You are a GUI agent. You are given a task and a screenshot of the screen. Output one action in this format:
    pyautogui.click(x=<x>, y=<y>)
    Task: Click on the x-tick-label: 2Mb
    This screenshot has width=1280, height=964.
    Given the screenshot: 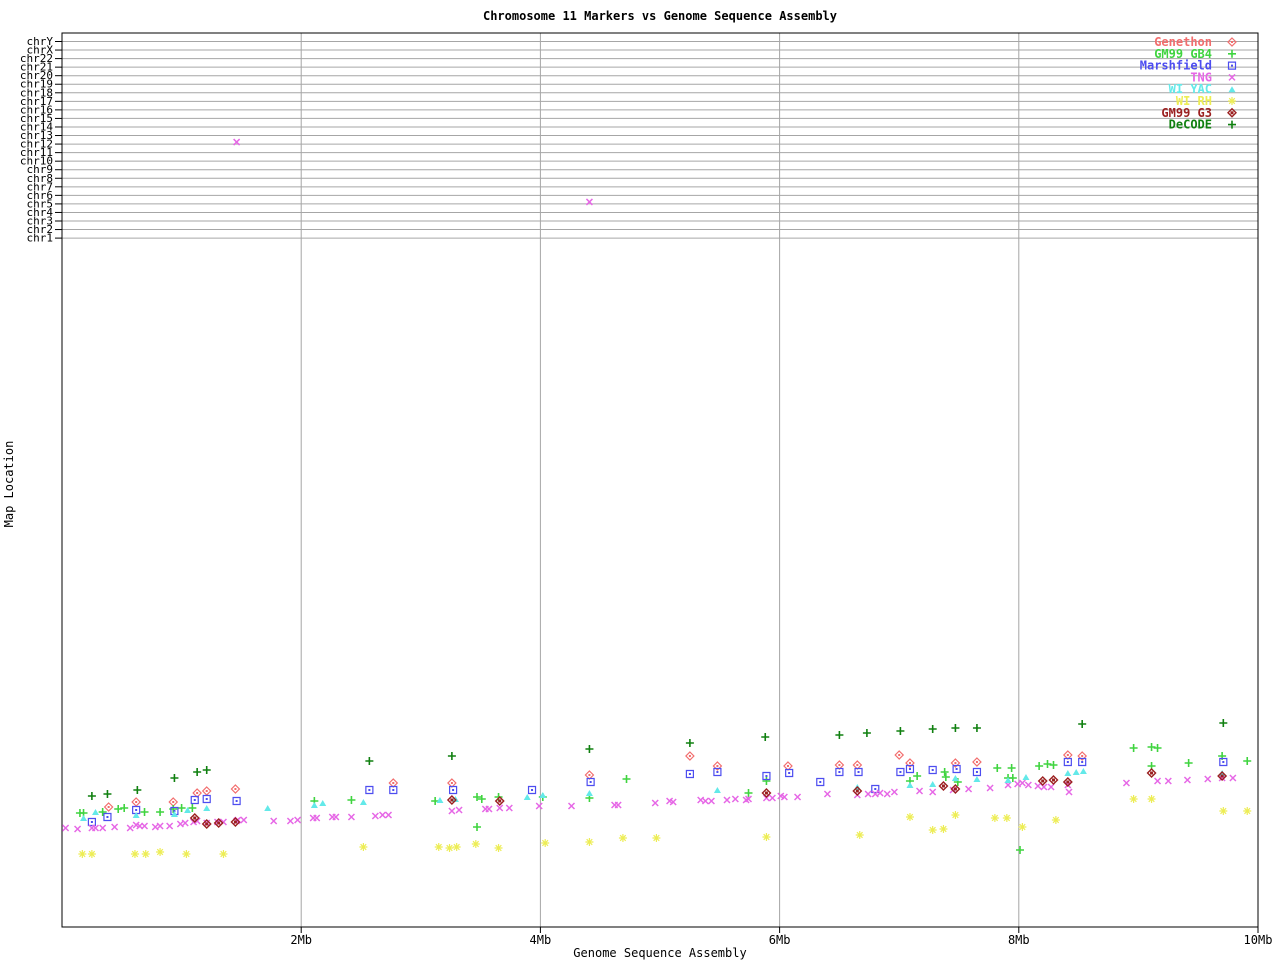 What is the action you would take?
    pyautogui.click(x=301, y=940)
    